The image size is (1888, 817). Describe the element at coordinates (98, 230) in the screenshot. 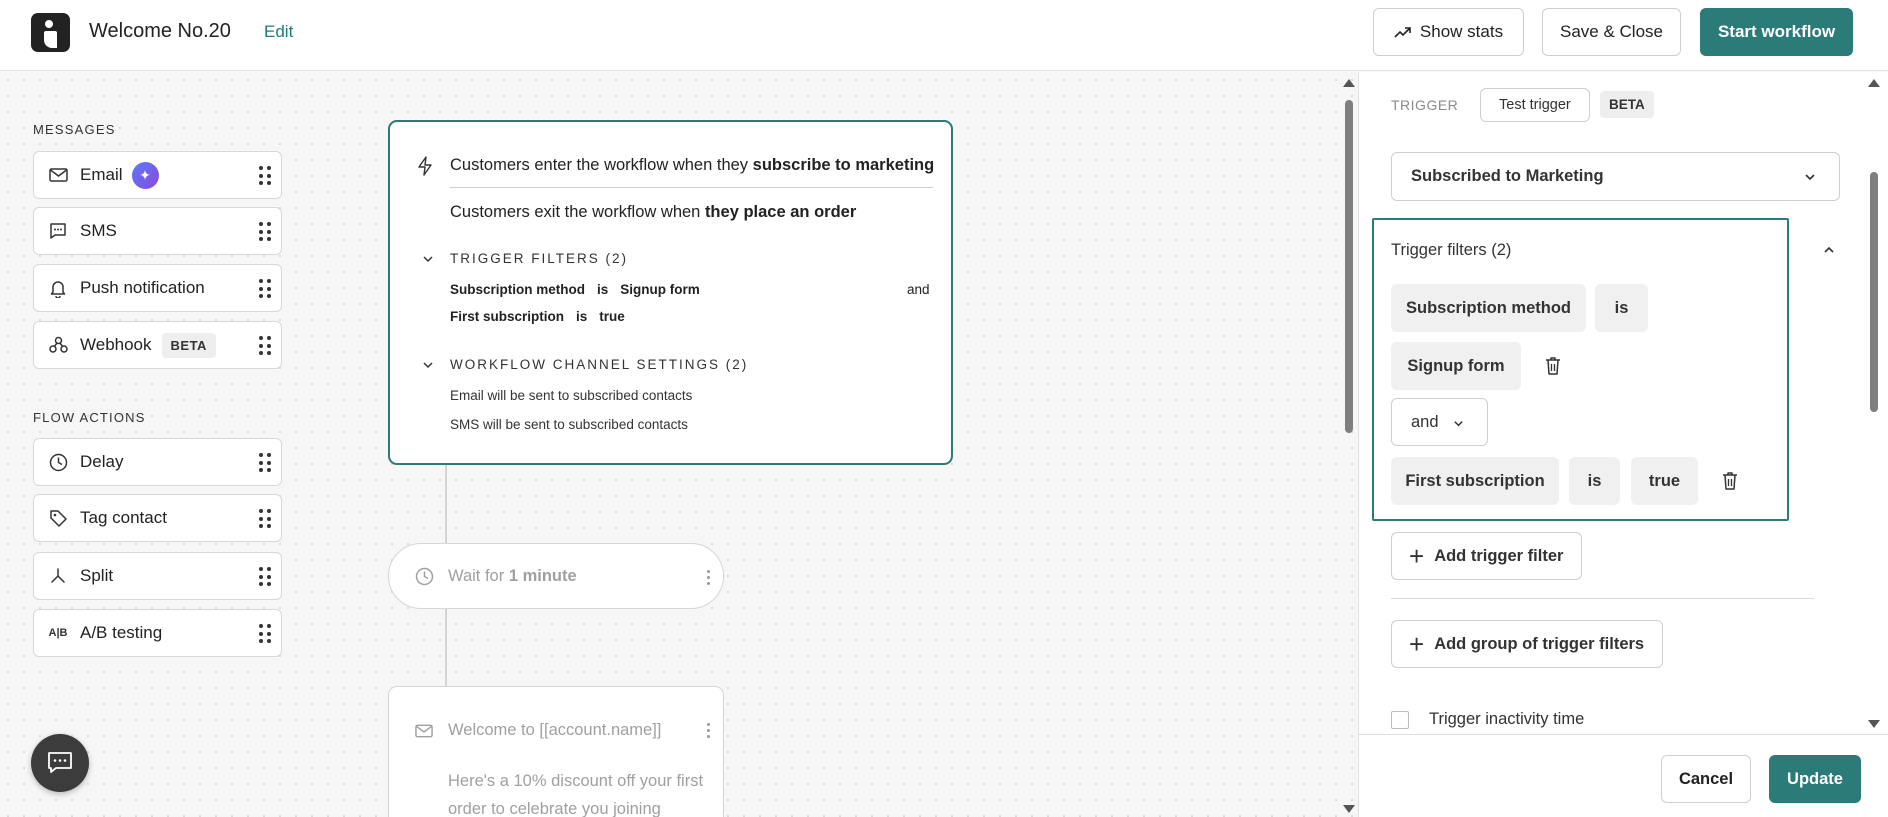

I see `block-sms-label: SMS` at that location.